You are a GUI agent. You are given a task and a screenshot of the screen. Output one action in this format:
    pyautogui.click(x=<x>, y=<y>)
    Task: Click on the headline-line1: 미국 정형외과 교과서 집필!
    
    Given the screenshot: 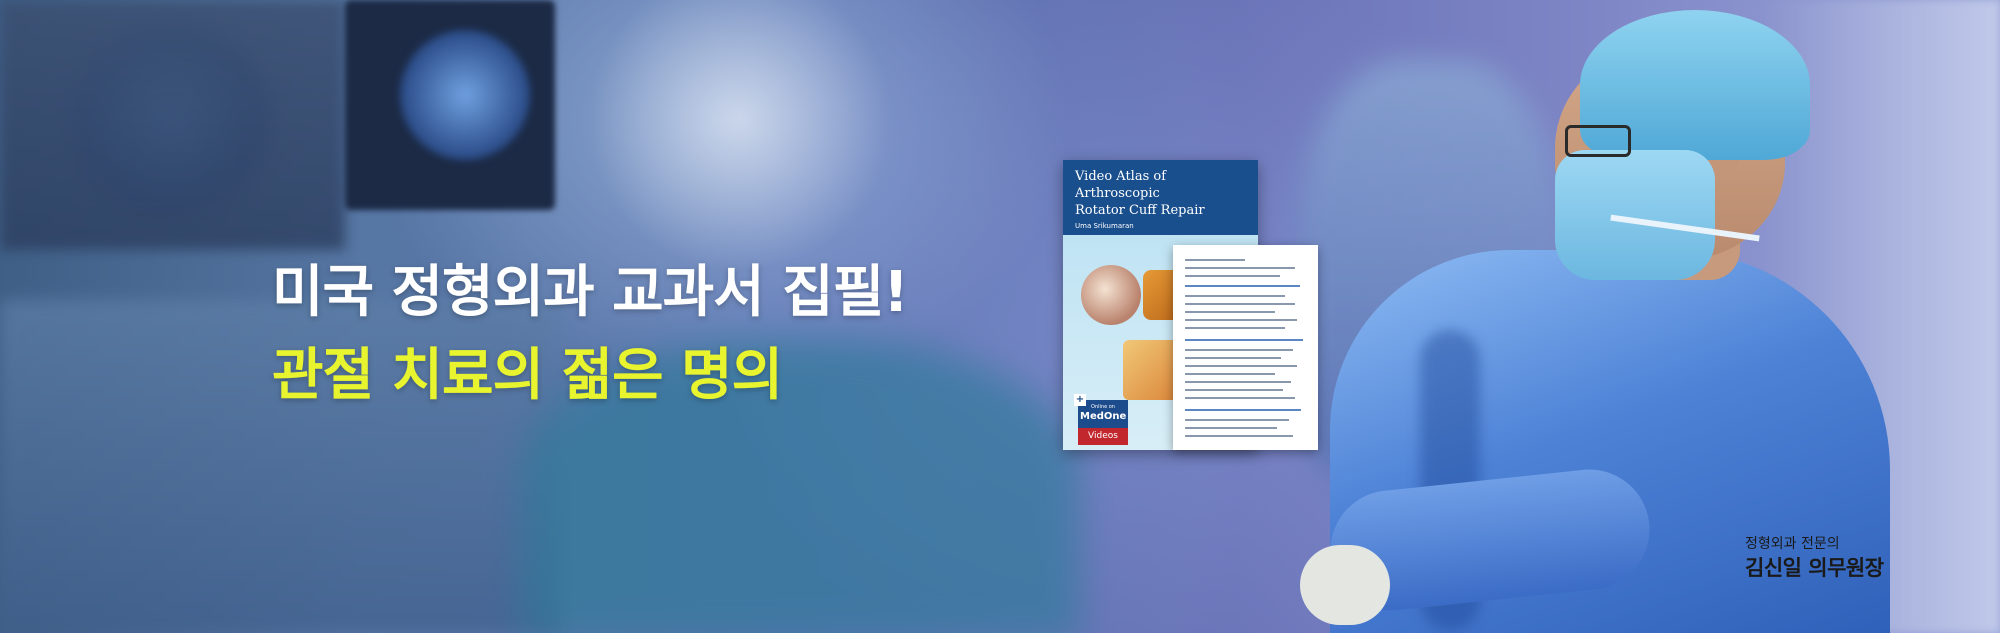 What is the action you would take?
    pyautogui.click(x=590, y=292)
    